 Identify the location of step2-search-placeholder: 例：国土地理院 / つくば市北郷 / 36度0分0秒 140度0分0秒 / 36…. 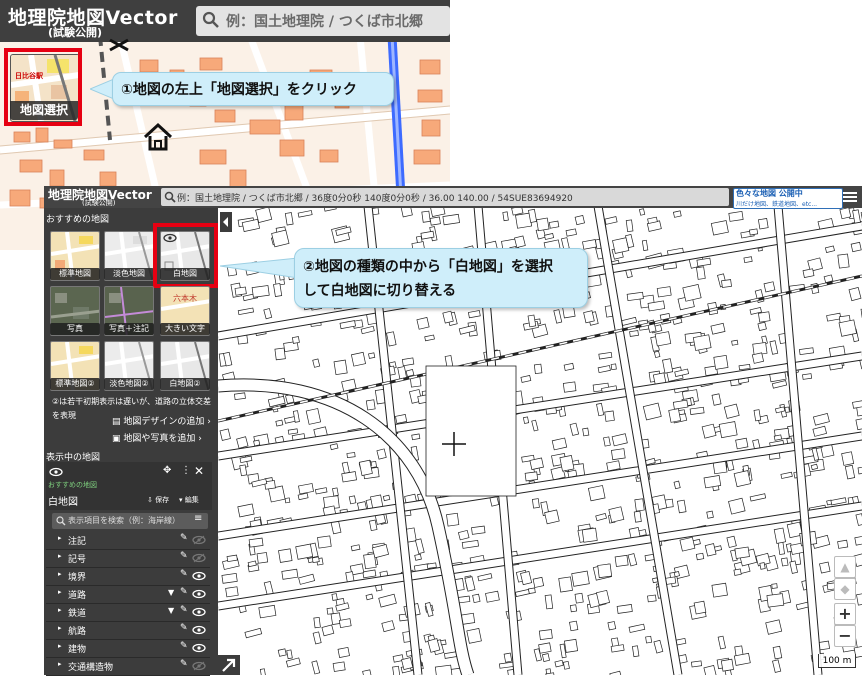
(375, 197).